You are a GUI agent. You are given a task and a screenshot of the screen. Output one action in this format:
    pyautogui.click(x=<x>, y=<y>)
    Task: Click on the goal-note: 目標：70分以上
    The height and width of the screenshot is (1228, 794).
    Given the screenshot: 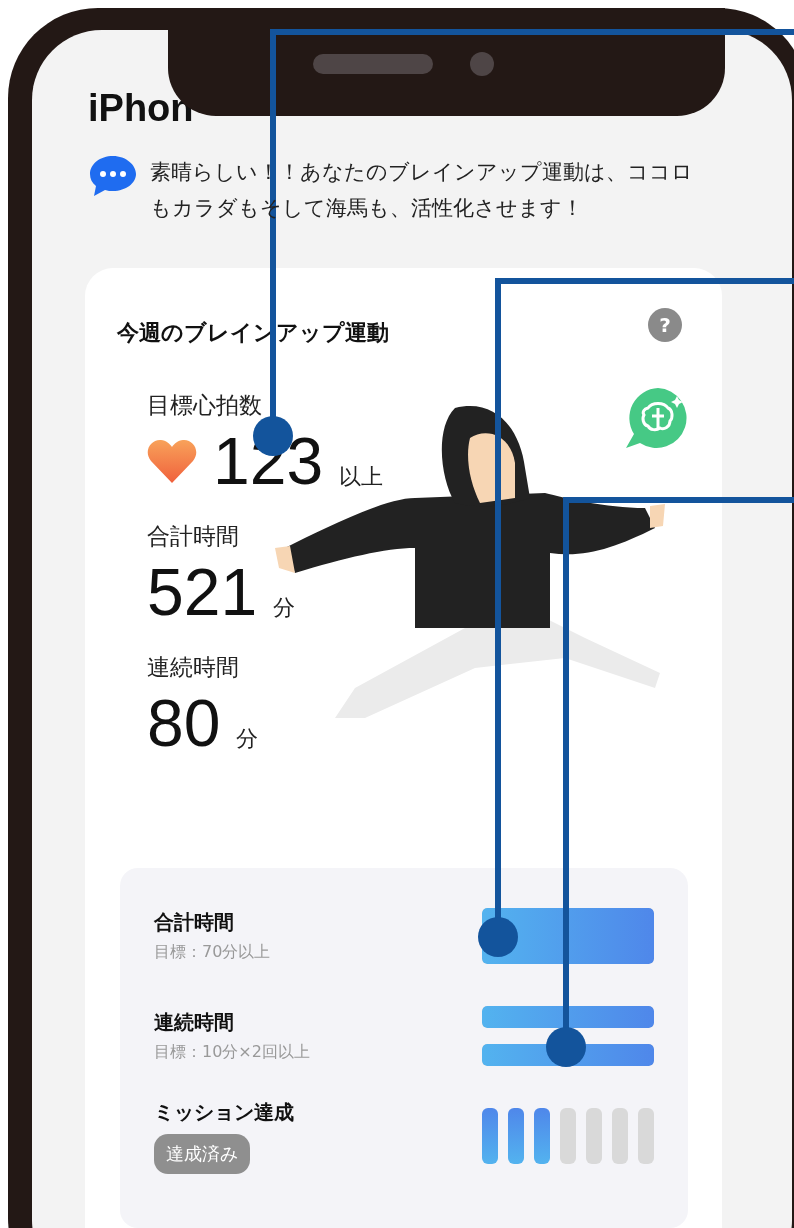 What is the action you would take?
    pyautogui.click(x=212, y=952)
    